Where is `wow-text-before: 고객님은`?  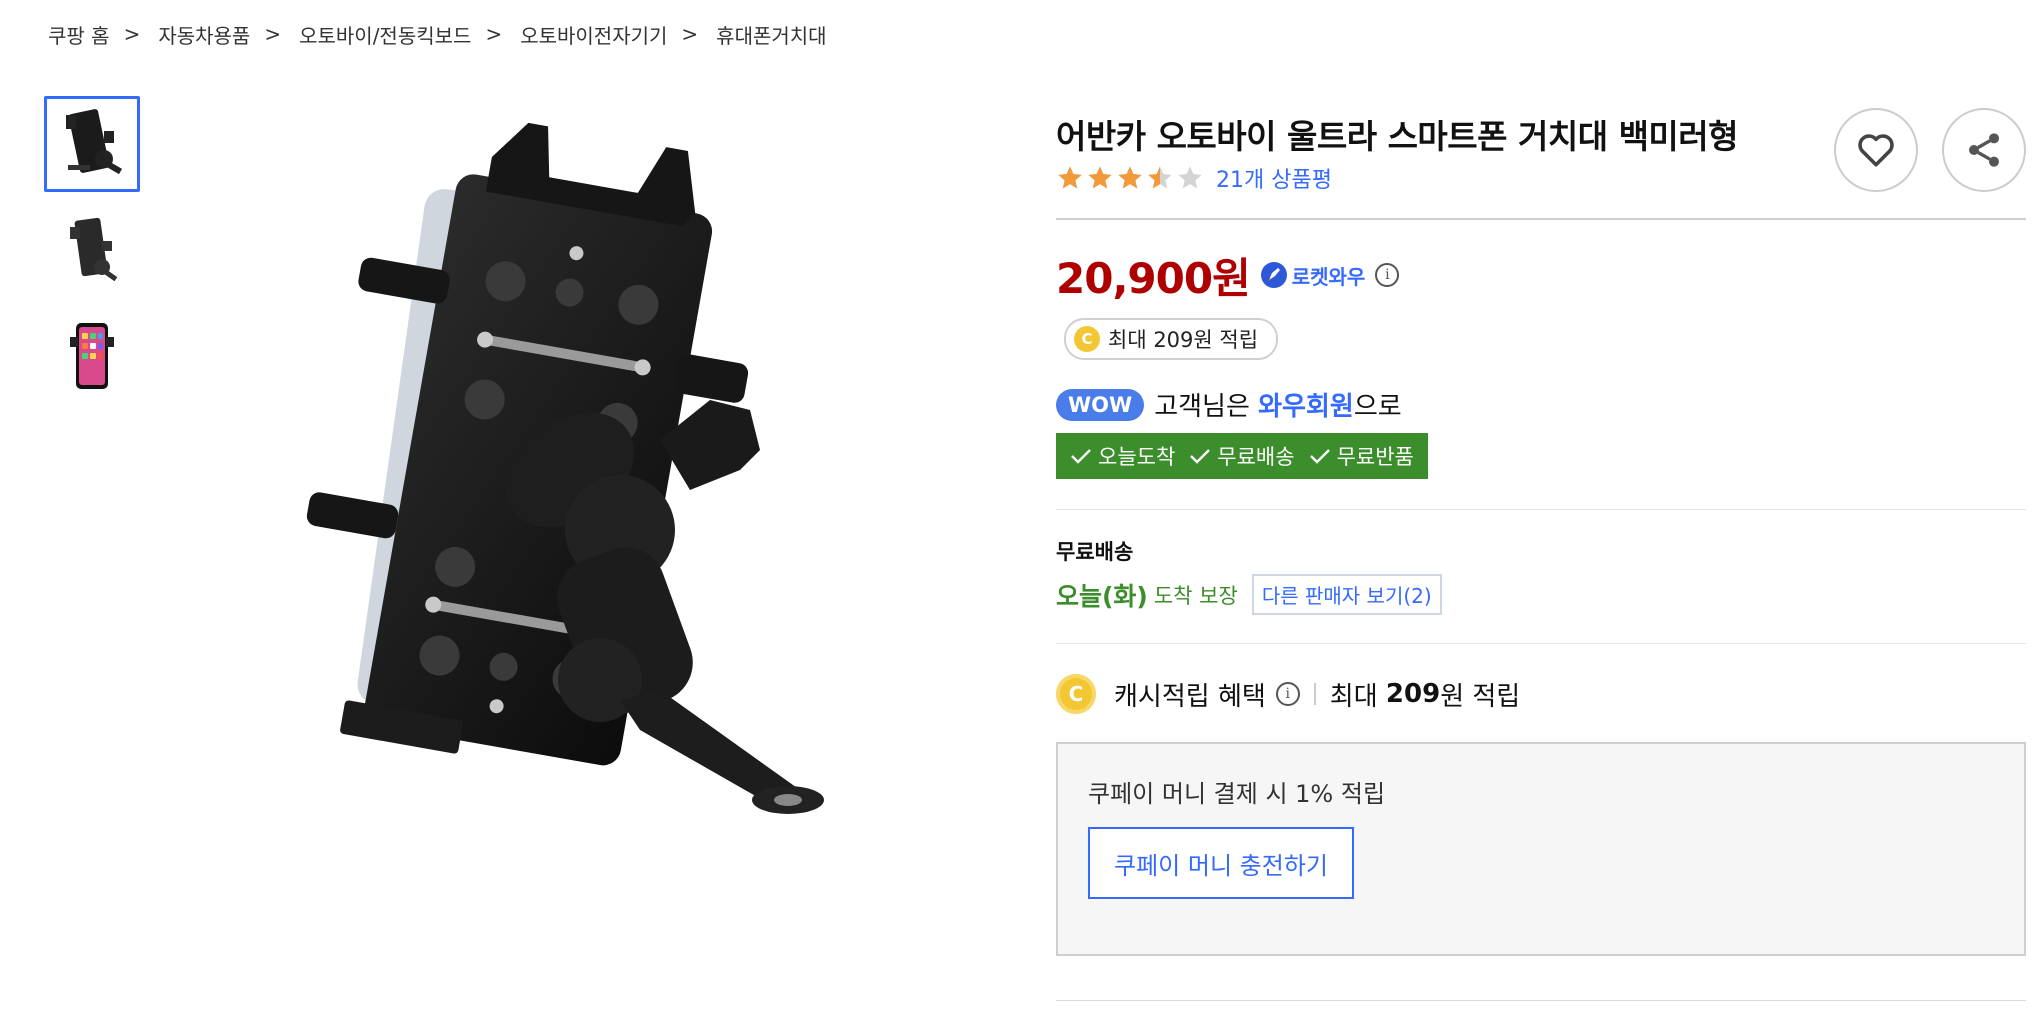 wow-text-before: 고객님은 is located at coordinates (1206, 407).